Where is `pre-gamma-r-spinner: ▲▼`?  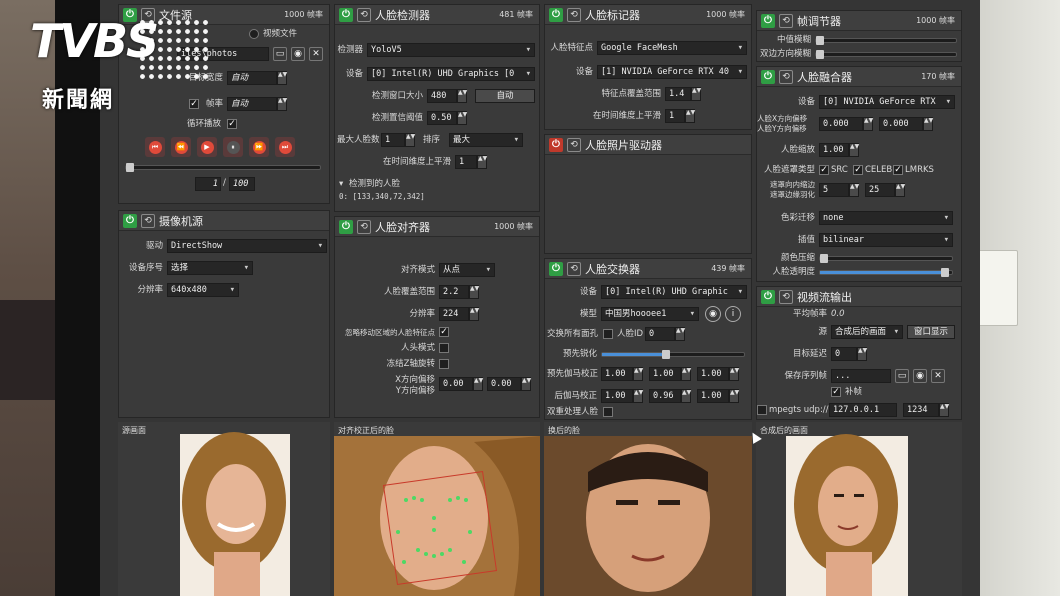 pre-gamma-r-spinner: ▲▼ is located at coordinates (638, 374).